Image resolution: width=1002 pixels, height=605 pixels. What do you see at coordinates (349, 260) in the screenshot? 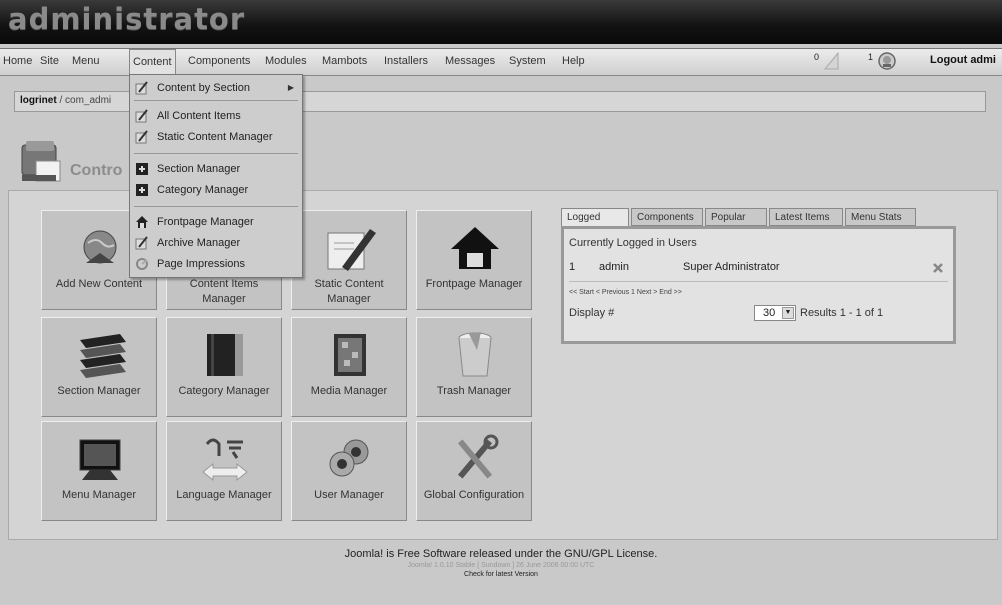
I see `static-content-manager-button: Static Content Manager` at bounding box center [349, 260].